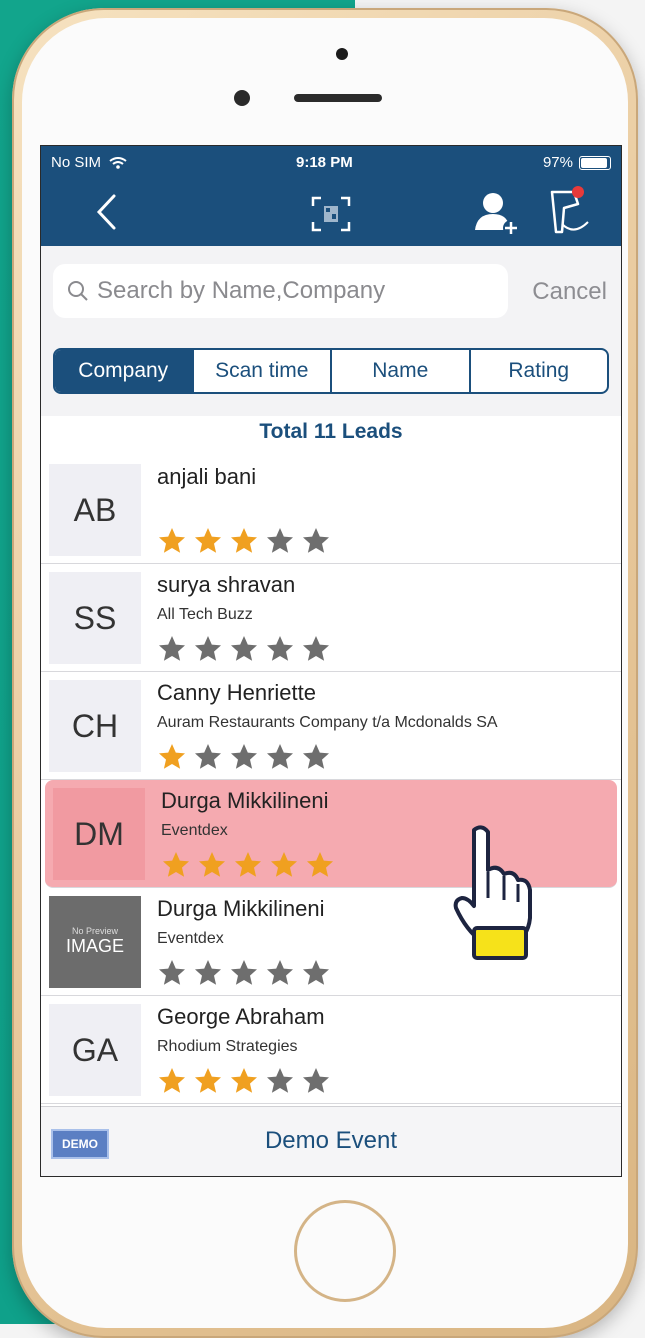 This screenshot has height=1338, width=645. Describe the element at coordinates (95, 726) in the screenshot. I see `avatar: CH` at that location.